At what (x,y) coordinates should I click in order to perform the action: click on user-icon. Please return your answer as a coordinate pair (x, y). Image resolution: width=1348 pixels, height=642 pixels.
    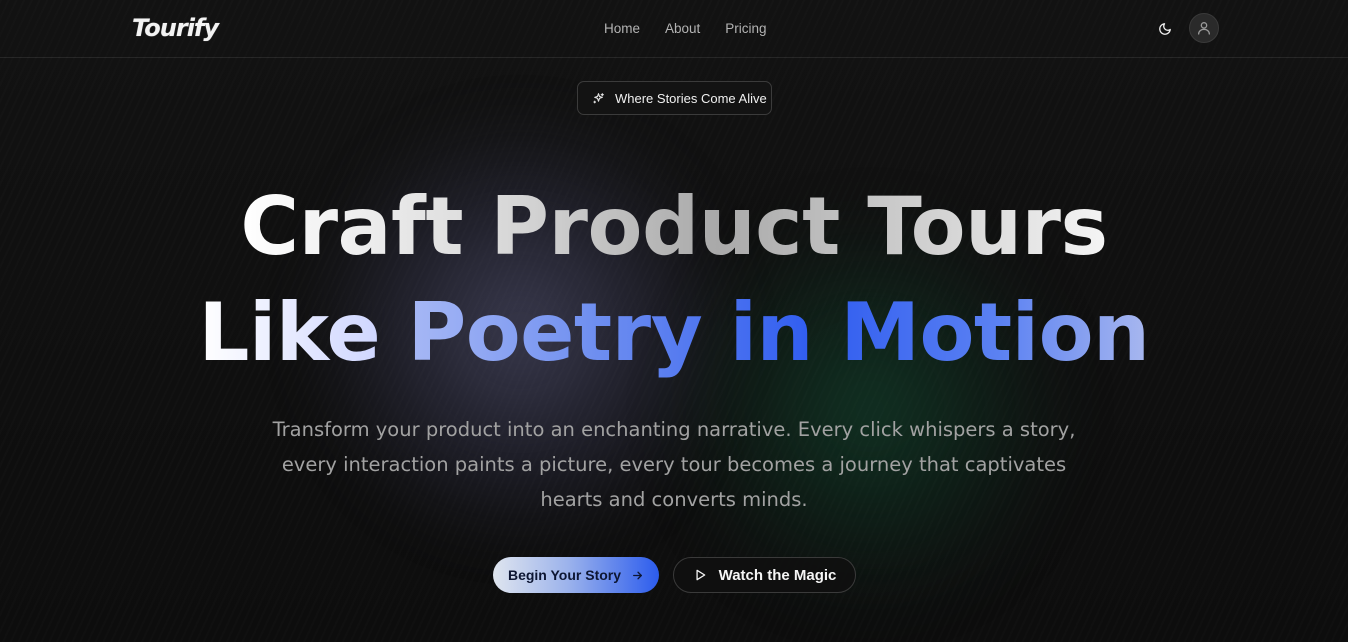
    Looking at the image, I should click on (1204, 28).